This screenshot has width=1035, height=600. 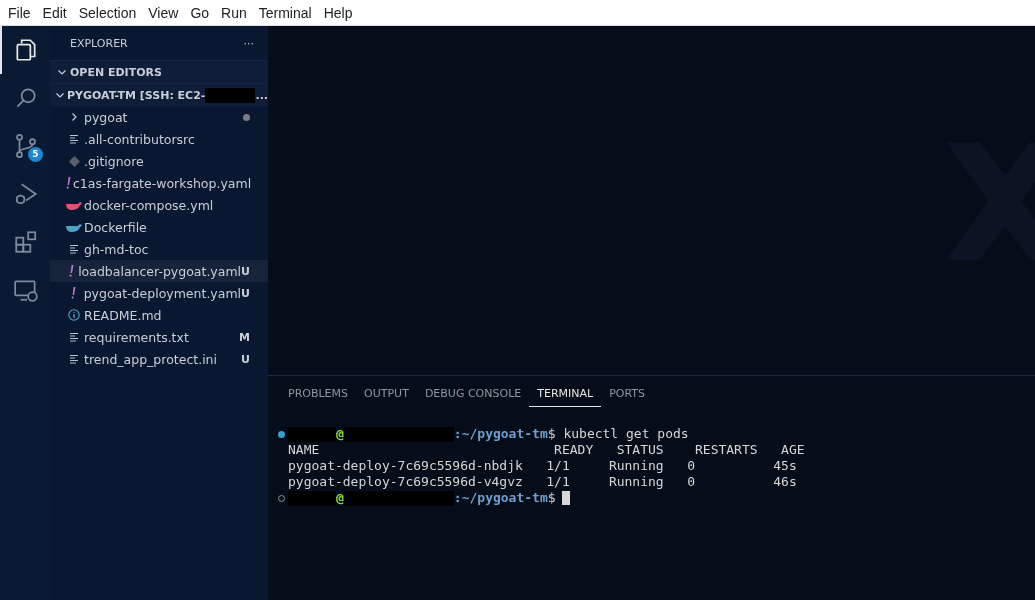 I want to click on file-name: .all-contributorsrc, so click(x=140, y=139).